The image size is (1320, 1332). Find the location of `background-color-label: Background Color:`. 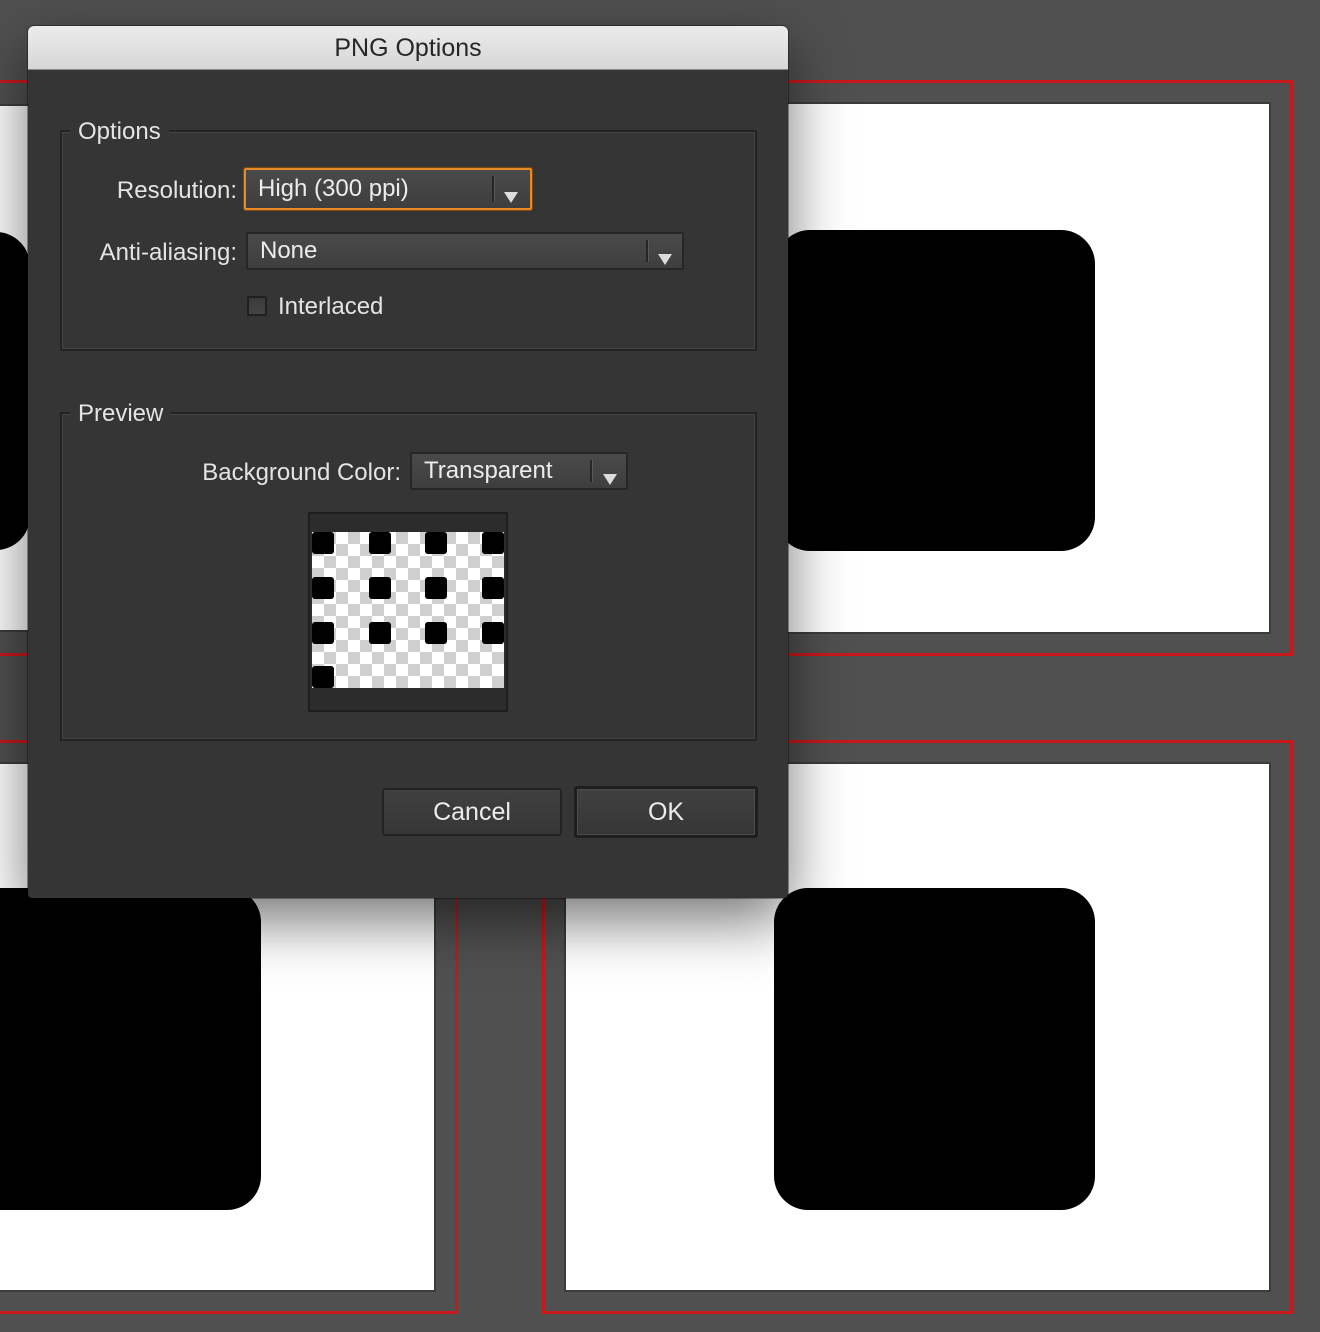

background-color-label: Background Color: is located at coordinates (301, 472).